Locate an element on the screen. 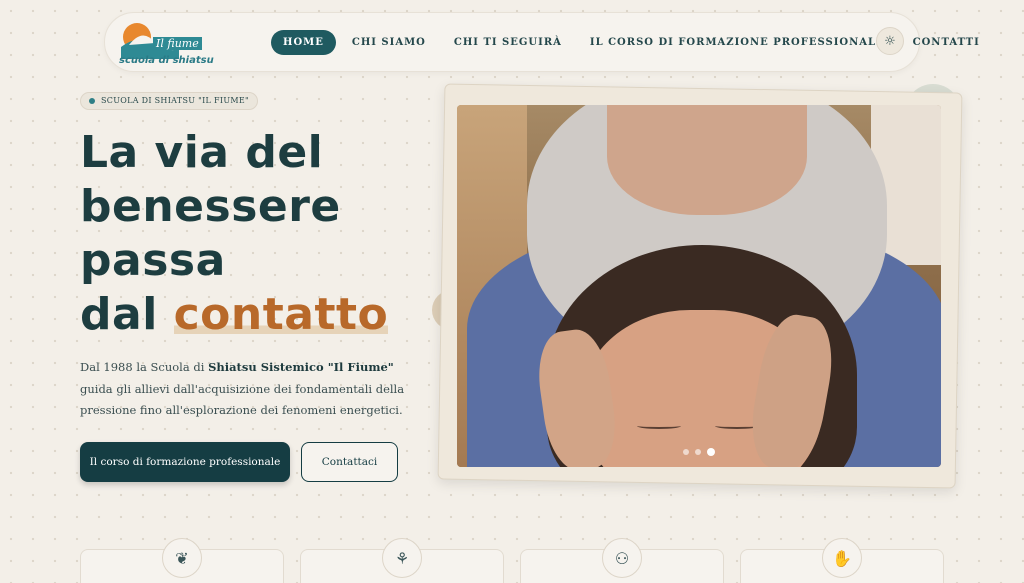 The height and width of the screenshot is (583, 1024). nav-home: HOME is located at coordinates (303, 42).